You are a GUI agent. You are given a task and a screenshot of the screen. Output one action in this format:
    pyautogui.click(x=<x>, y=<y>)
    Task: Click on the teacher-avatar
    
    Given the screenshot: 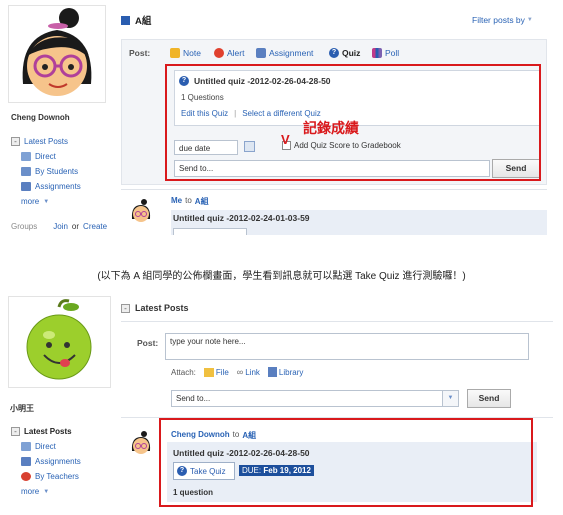 What is the action you would take?
    pyautogui.click(x=57, y=54)
    